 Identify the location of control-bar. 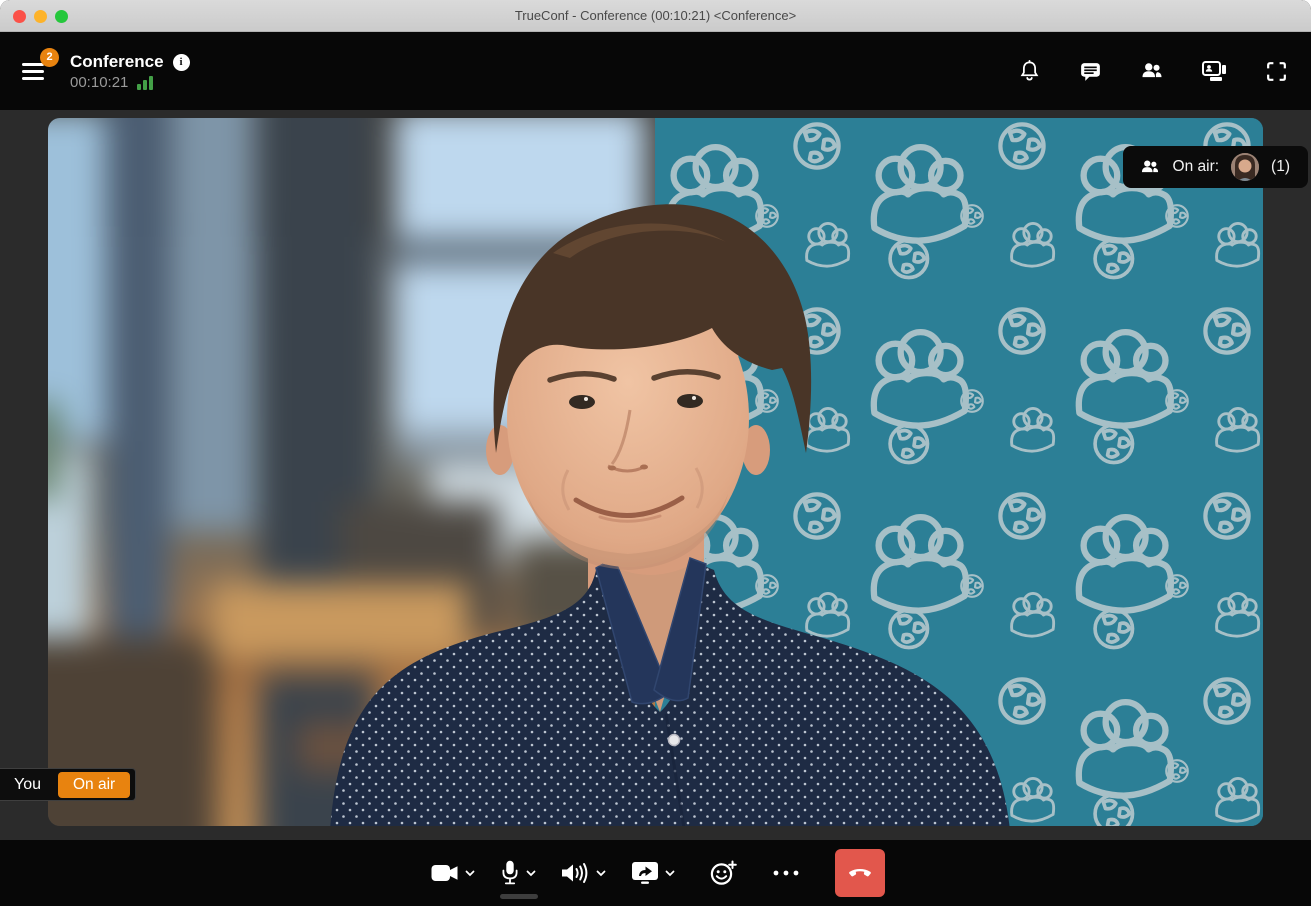
(655, 873).